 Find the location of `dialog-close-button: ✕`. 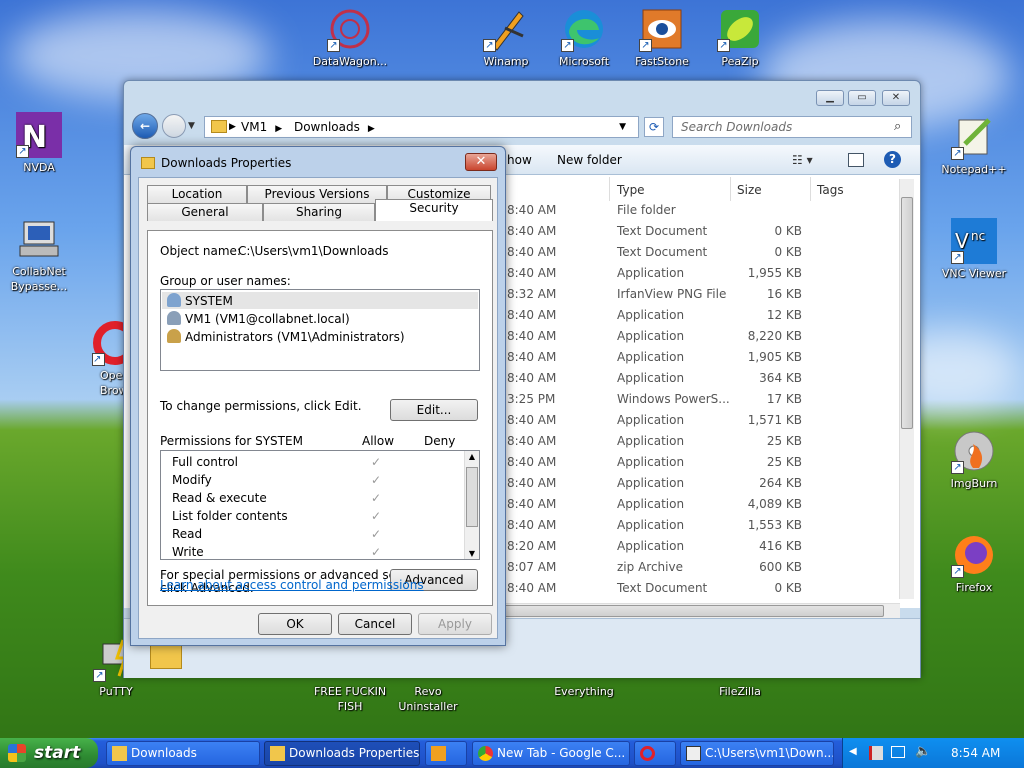

dialog-close-button: ✕ is located at coordinates (481, 162).